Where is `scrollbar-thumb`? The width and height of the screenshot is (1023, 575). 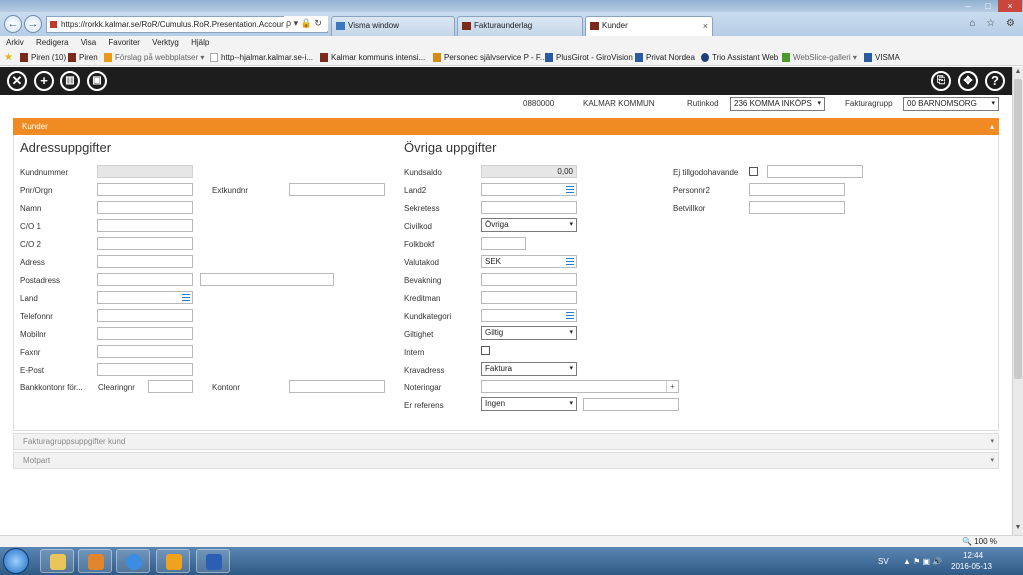
scrollbar-thumb is located at coordinates (1018, 229).